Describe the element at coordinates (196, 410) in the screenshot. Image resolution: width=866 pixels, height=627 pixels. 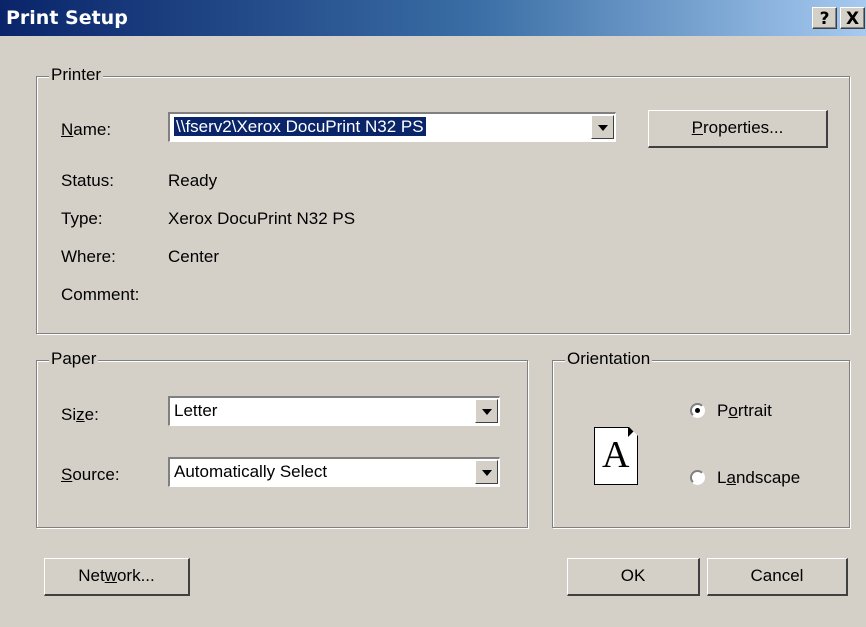
I see `paper-size-value: Letter` at that location.